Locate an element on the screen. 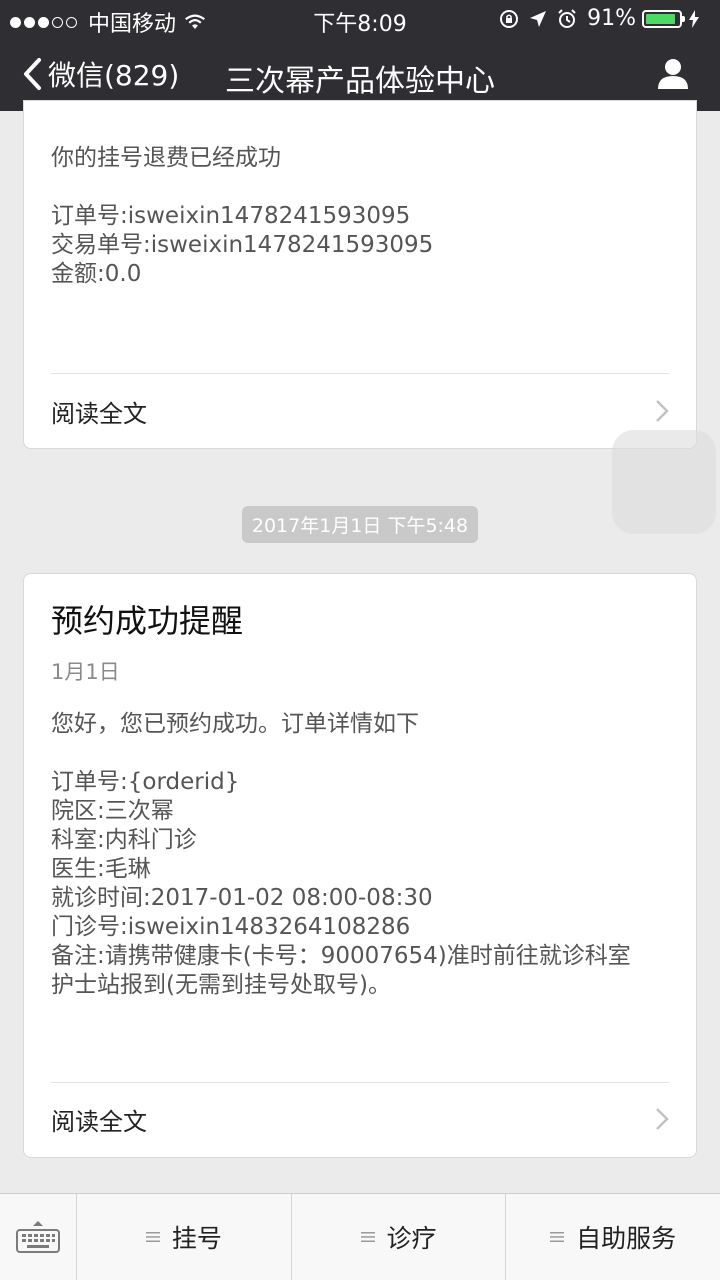  message-date: 1月1日 is located at coordinates (85, 672).